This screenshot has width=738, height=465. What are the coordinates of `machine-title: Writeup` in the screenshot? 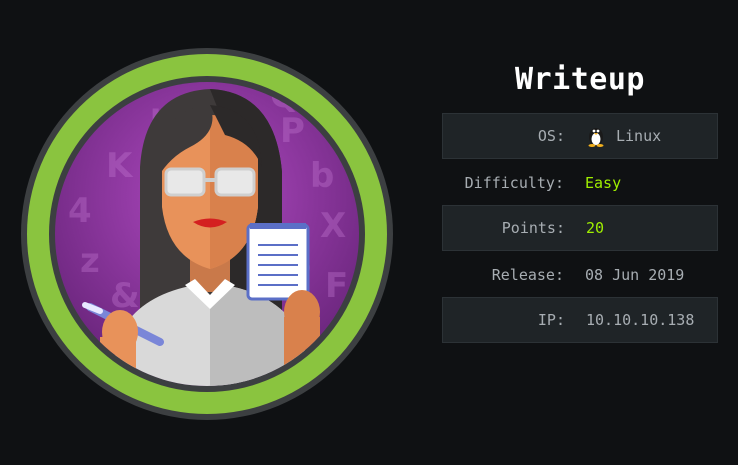 It's located at (580, 79).